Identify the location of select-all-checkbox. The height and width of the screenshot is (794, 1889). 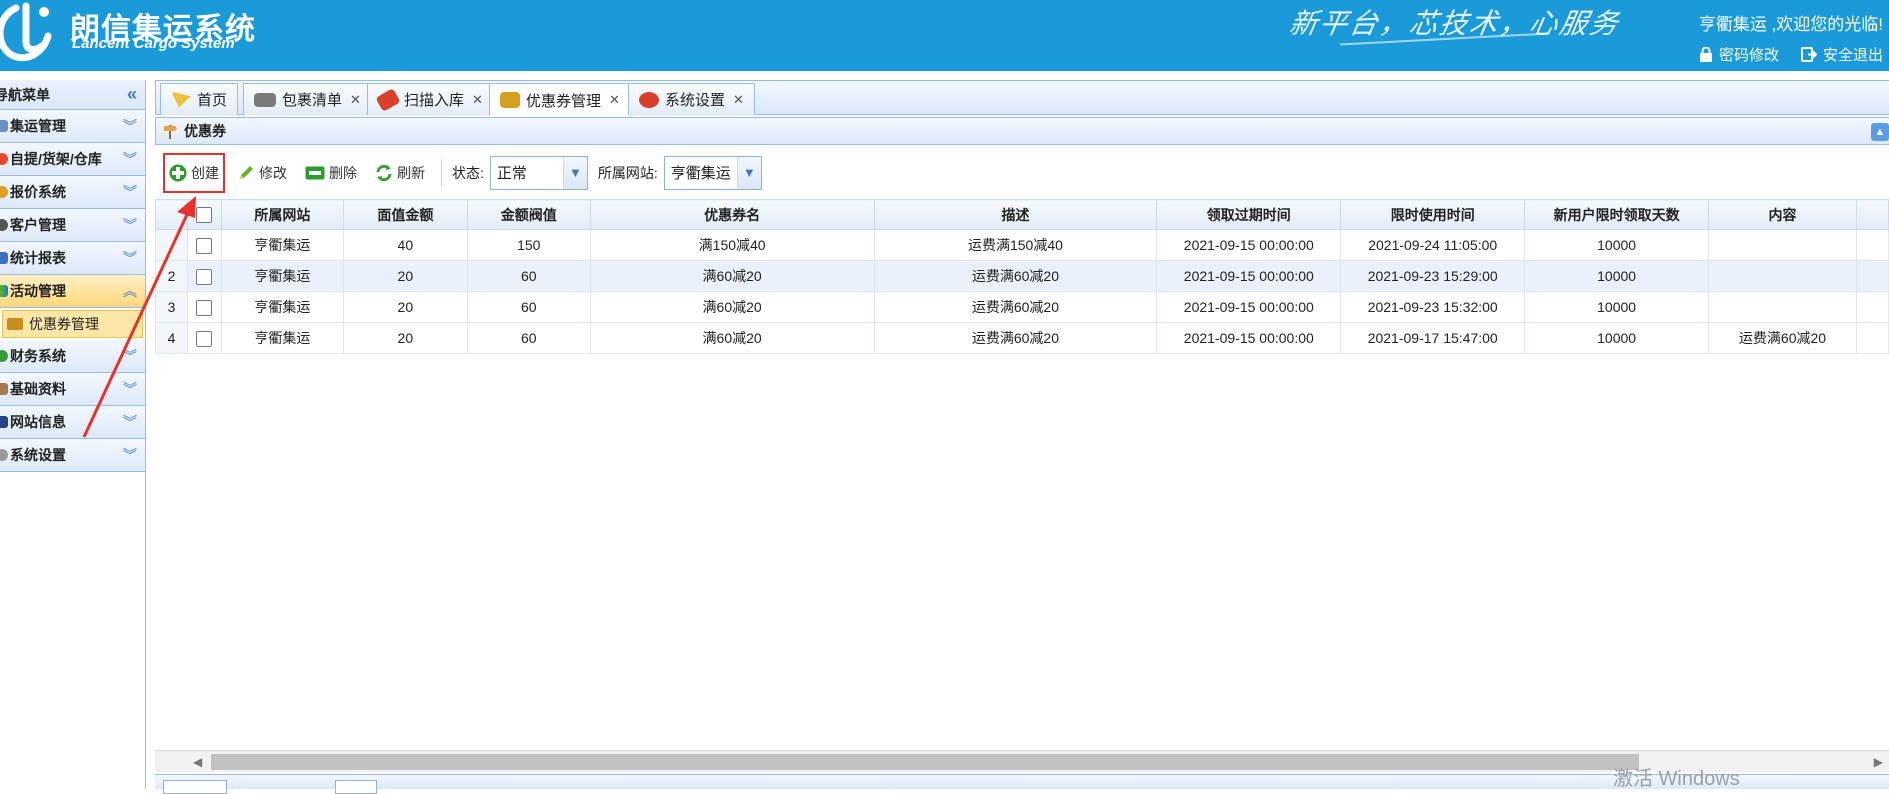
(204, 215).